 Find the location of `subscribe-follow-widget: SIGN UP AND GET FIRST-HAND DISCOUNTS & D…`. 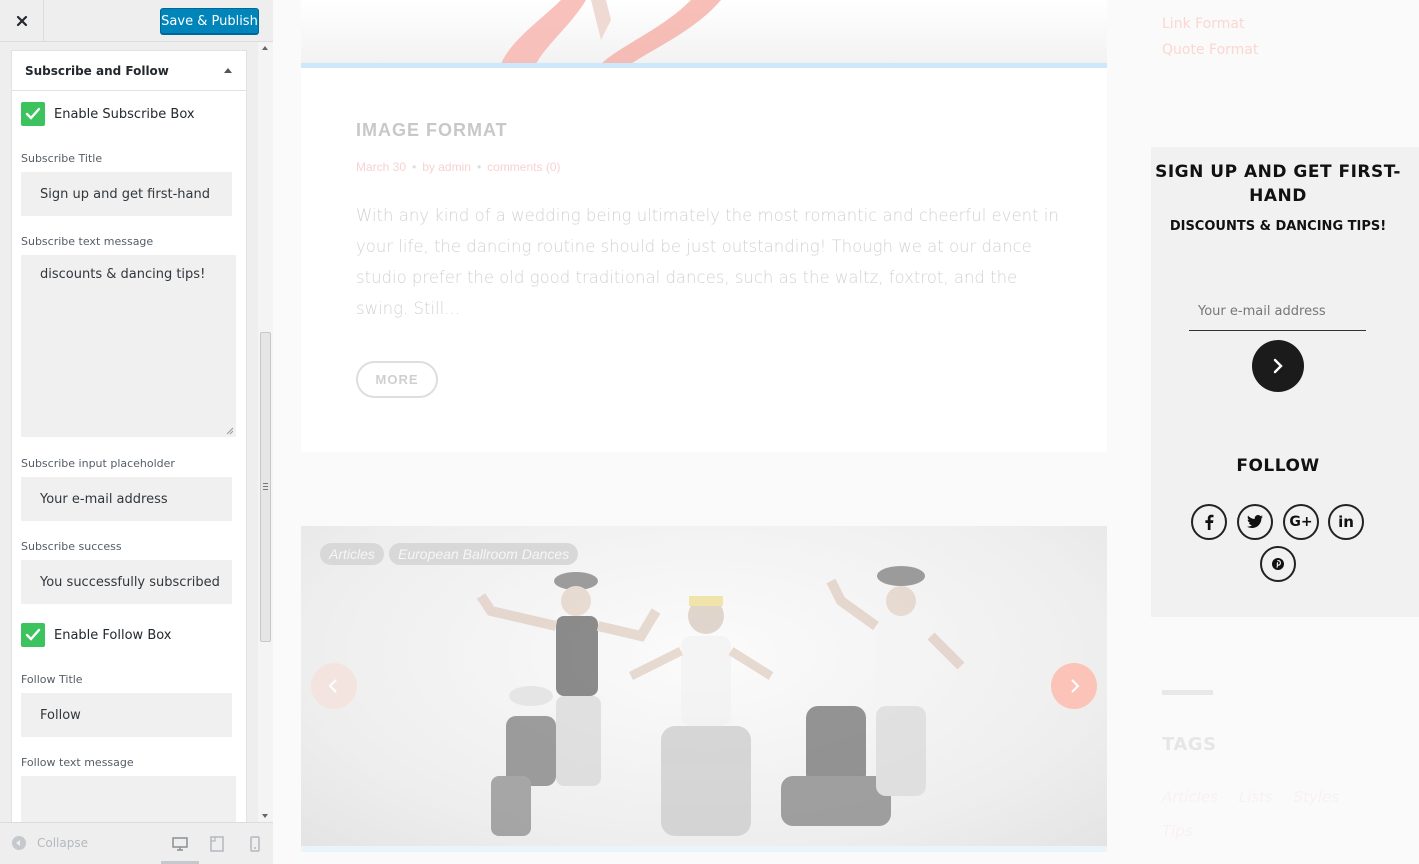

subscribe-follow-widget: SIGN UP AND GET FIRST-HAND DISCOUNTS & D… is located at coordinates (1285, 382).